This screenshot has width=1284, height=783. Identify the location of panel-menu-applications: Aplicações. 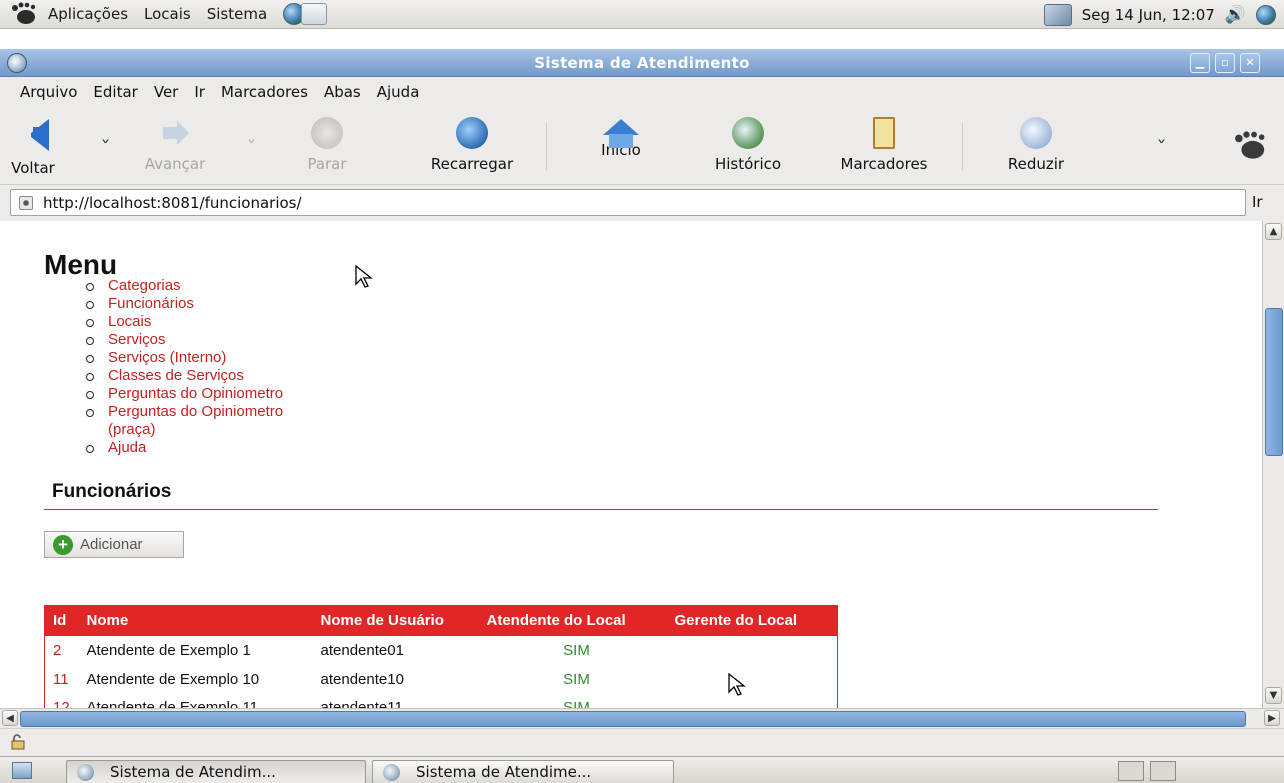
(88, 14).